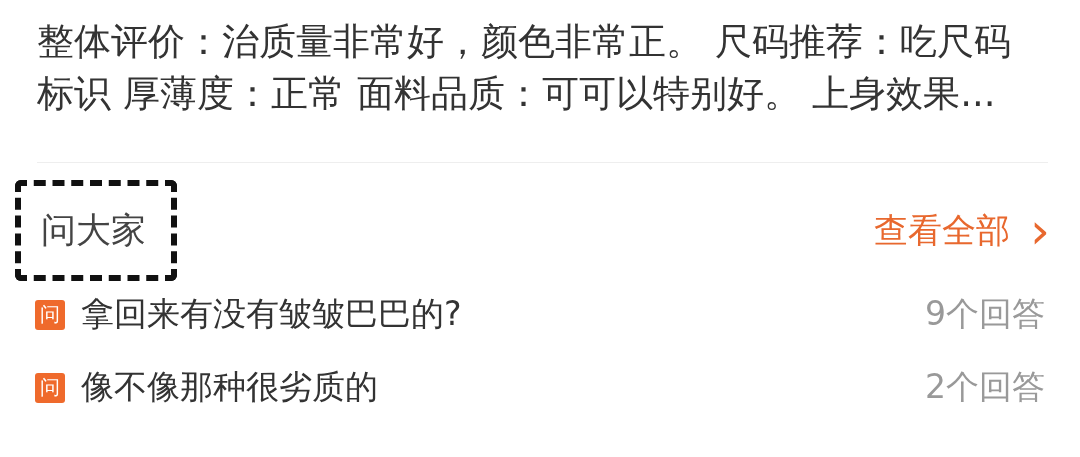  Describe the element at coordinates (985, 387) in the screenshot. I see `answer-count: 2个回答` at that location.